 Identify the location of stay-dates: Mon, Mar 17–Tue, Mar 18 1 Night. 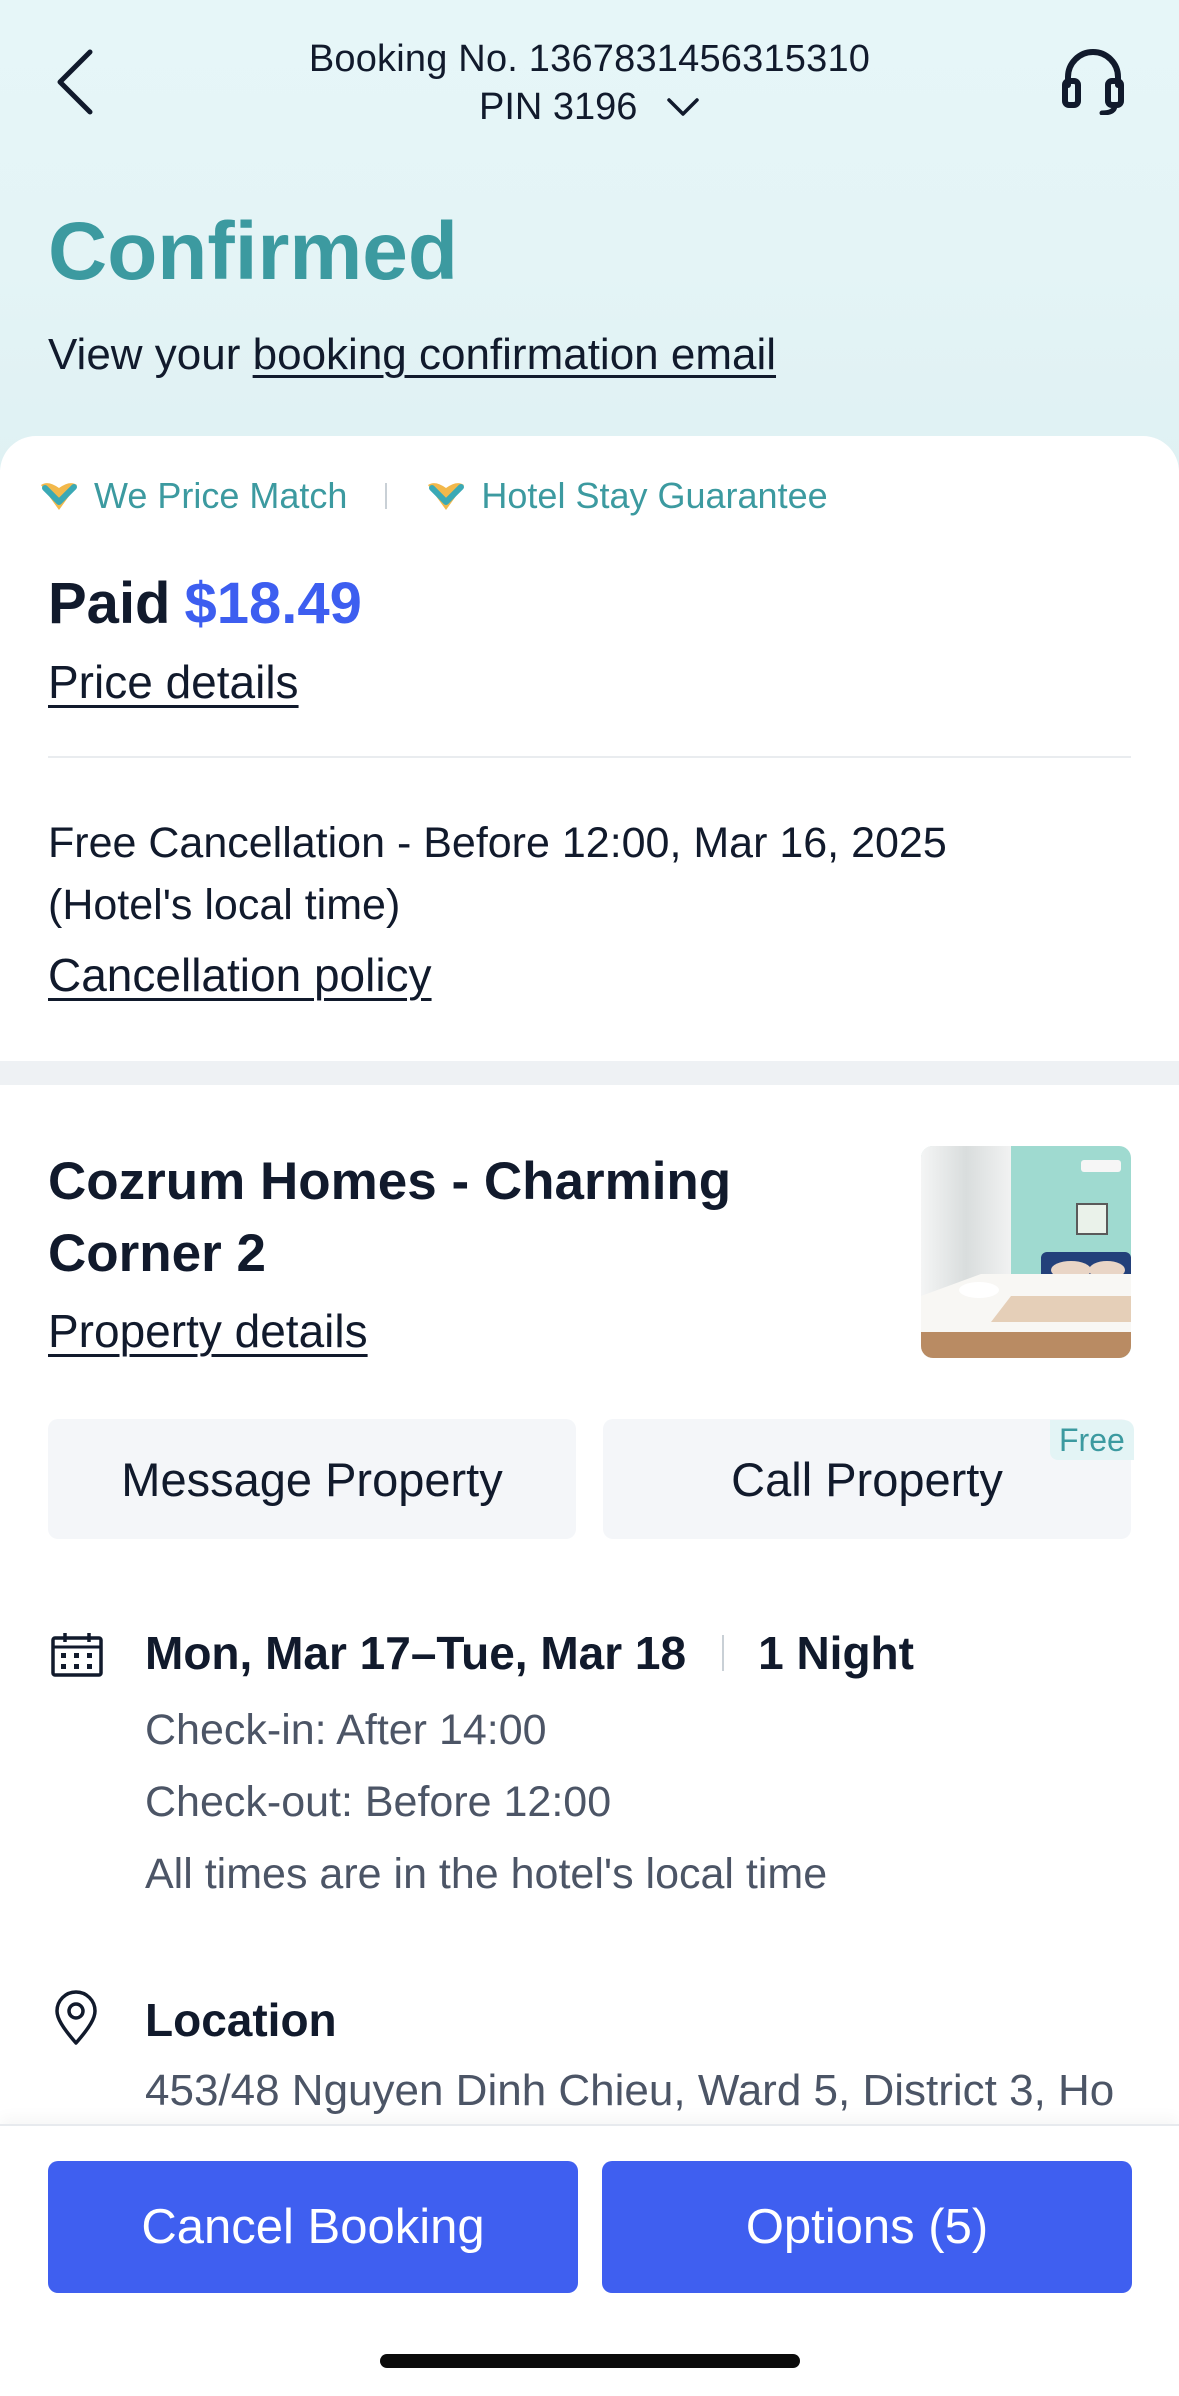
(529, 1653).